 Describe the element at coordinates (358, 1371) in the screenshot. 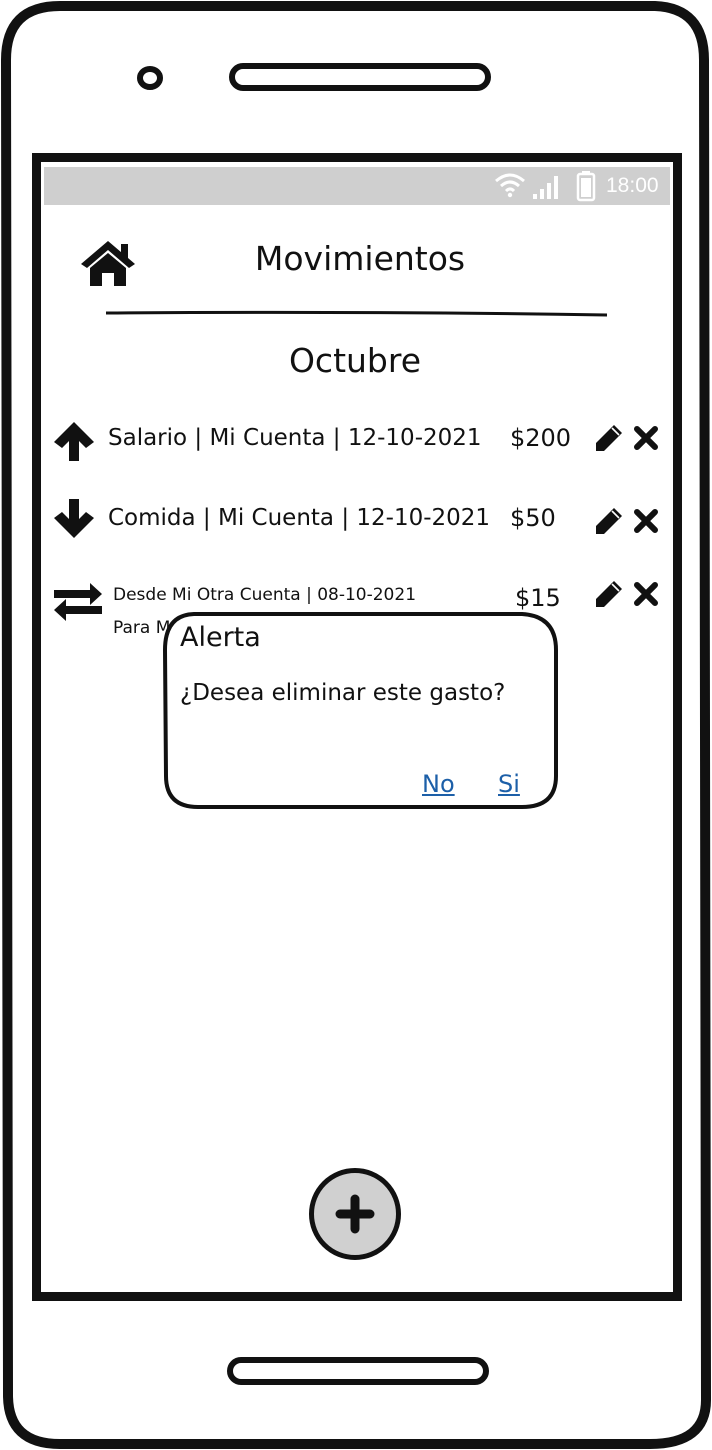

I see `home-button-bar` at that location.